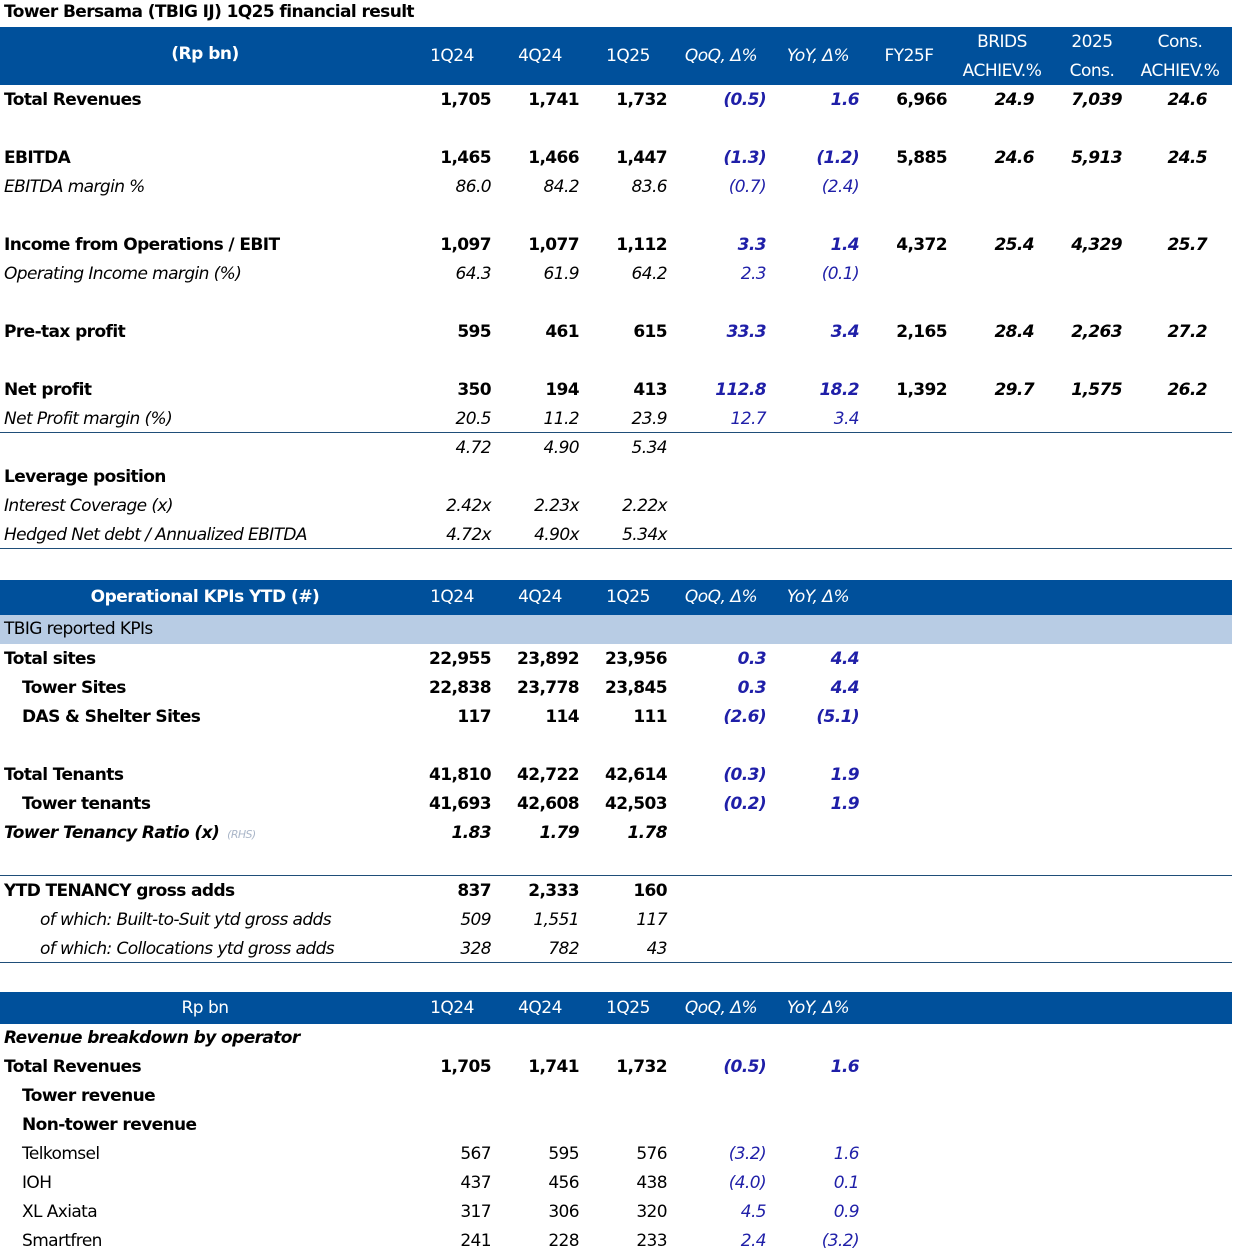 This screenshot has height=1256, width=1234. I want to click on cell: 23,956, so click(636, 659).